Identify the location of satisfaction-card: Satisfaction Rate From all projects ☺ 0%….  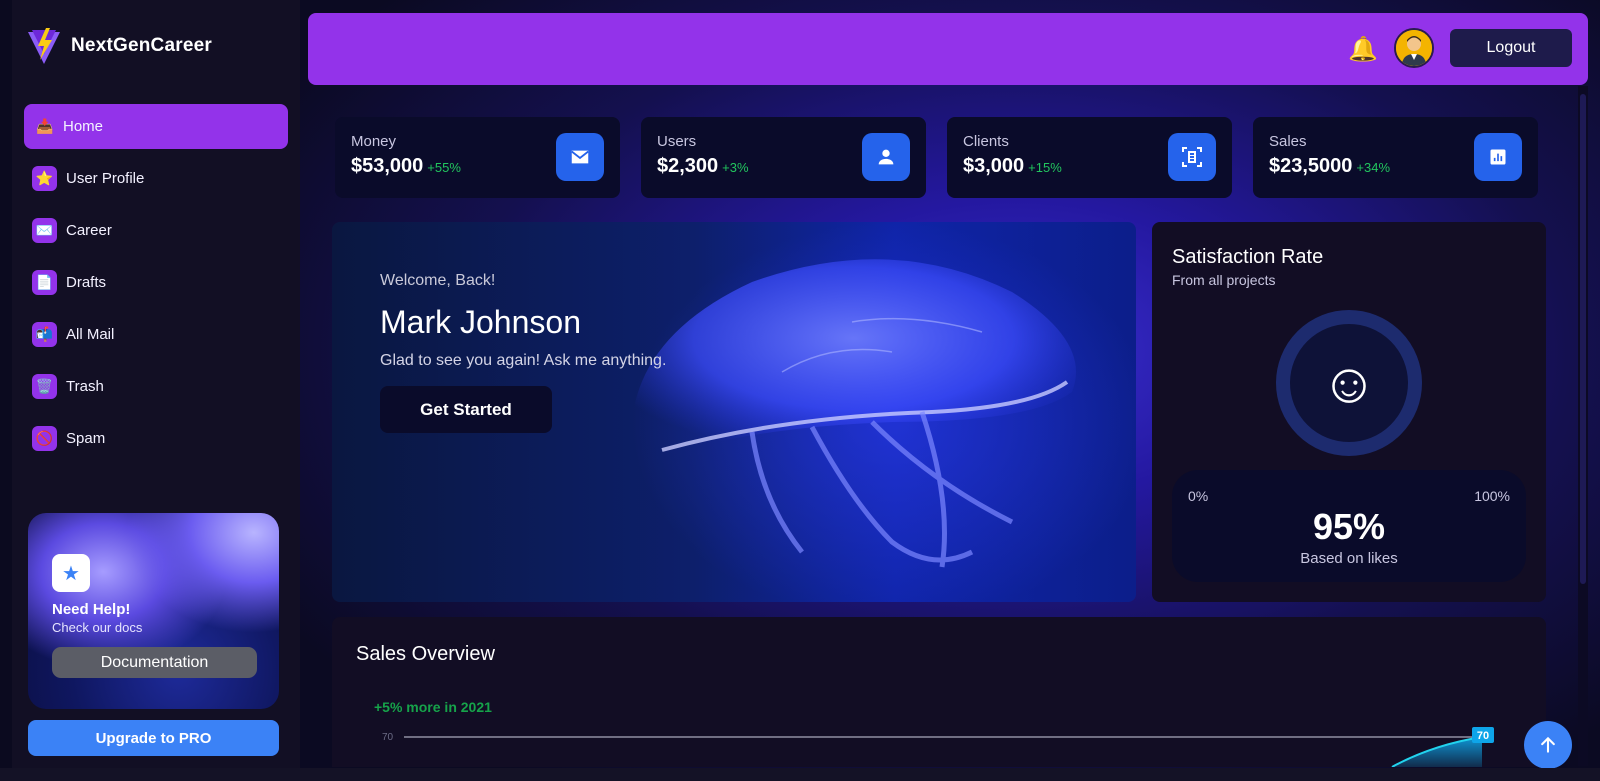
(1349, 412).